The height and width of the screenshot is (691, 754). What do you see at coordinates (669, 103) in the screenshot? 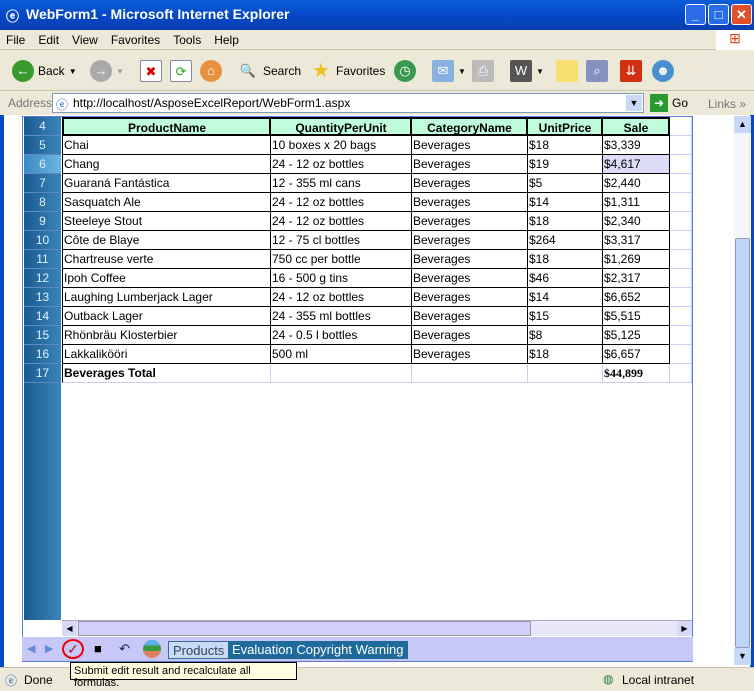
I see `go-button: ➜ Go` at bounding box center [669, 103].